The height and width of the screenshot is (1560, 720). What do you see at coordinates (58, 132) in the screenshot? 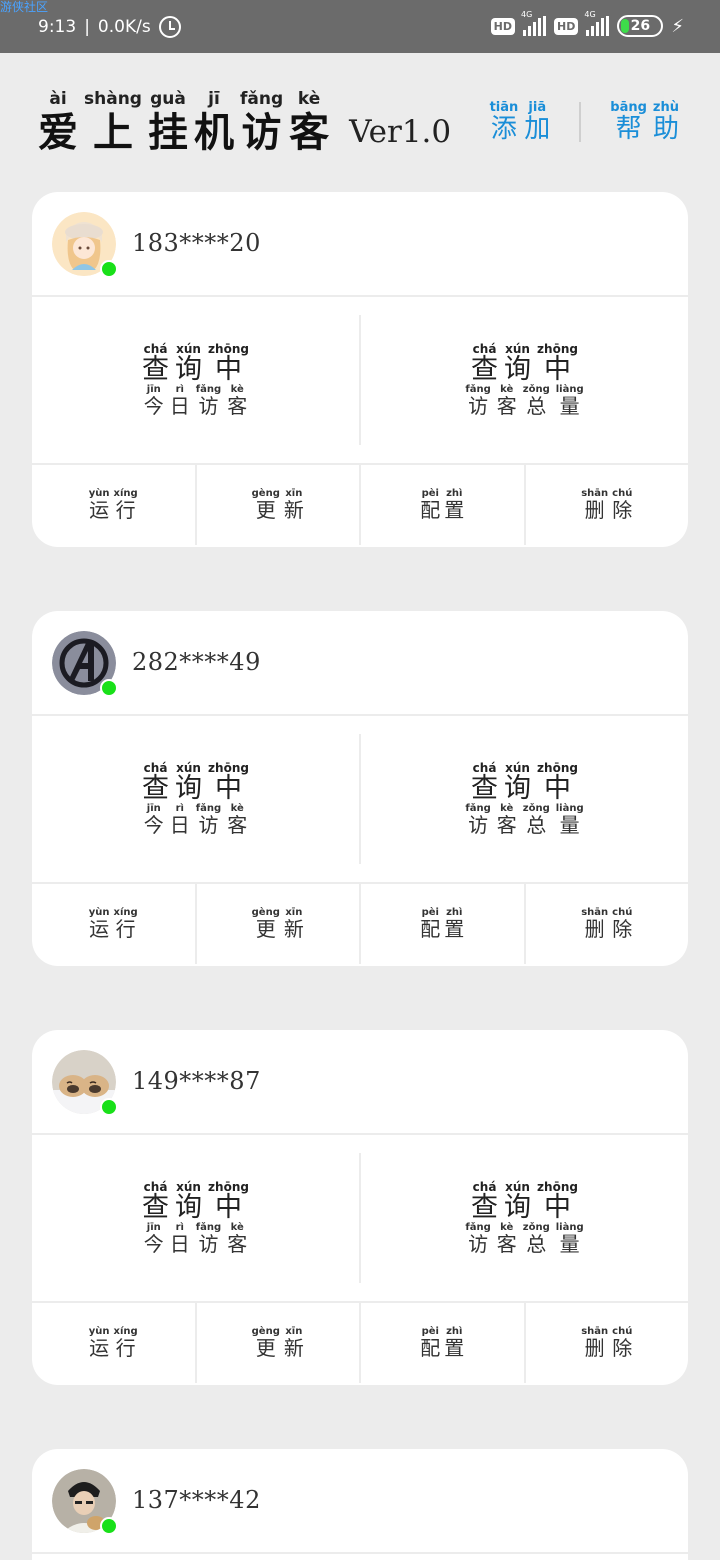
I see `hanzi: 爱` at bounding box center [58, 132].